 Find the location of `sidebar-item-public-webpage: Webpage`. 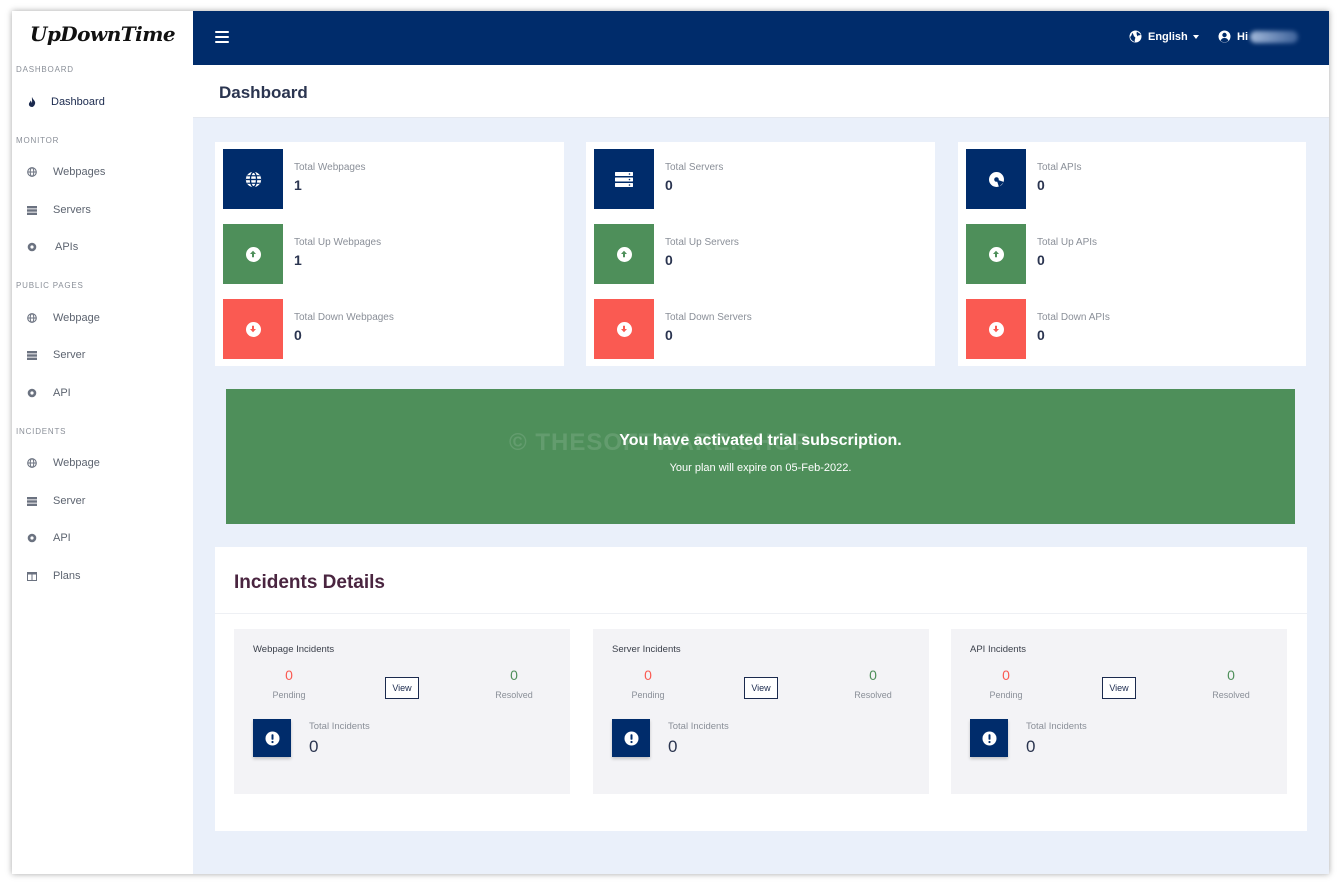

sidebar-item-public-webpage: Webpage is located at coordinates (102, 318).